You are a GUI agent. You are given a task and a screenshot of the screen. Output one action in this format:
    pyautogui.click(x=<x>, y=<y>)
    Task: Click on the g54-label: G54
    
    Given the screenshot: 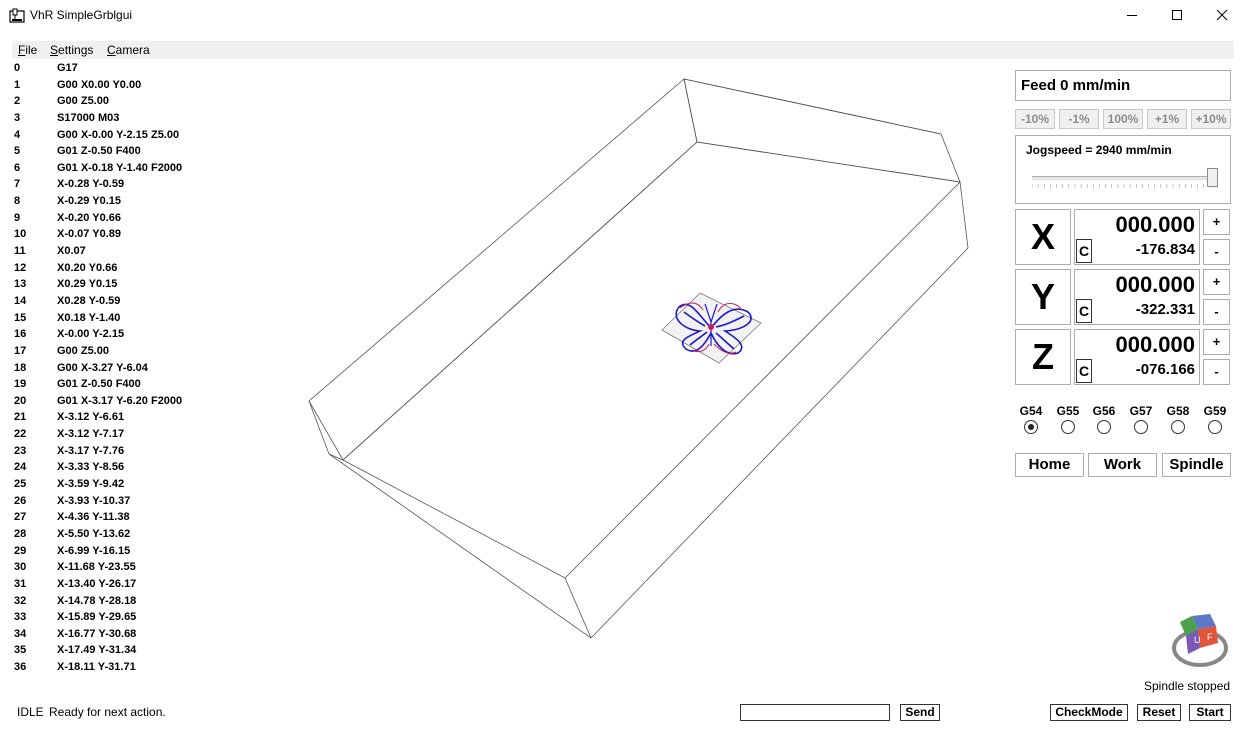 What is the action you would take?
    pyautogui.click(x=1031, y=411)
    